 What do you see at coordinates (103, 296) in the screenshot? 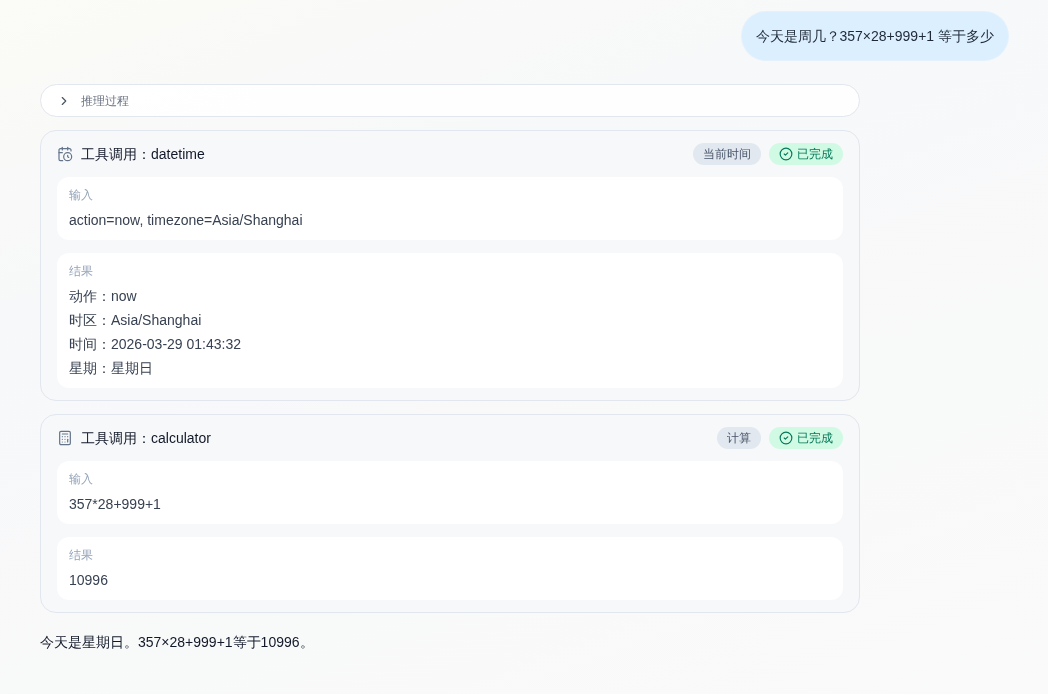
I see `section-text: 动作：now` at bounding box center [103, 296].